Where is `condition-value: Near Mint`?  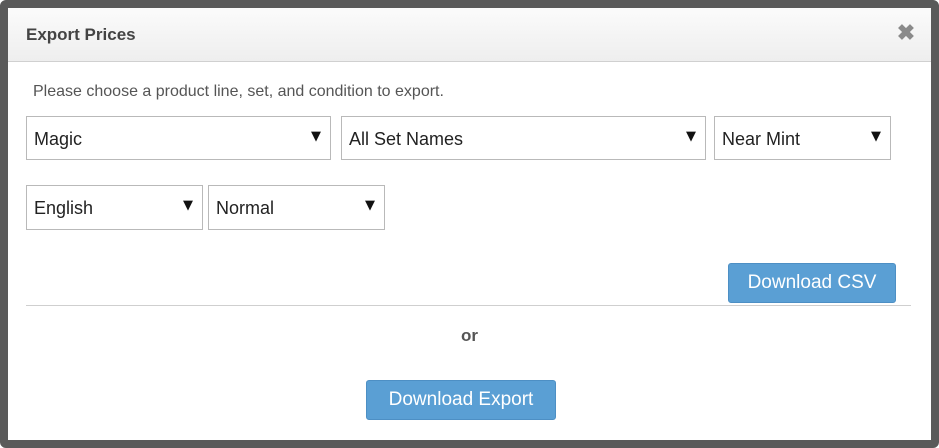 condition-value: Near Mint is located at coordinates (761, 139).